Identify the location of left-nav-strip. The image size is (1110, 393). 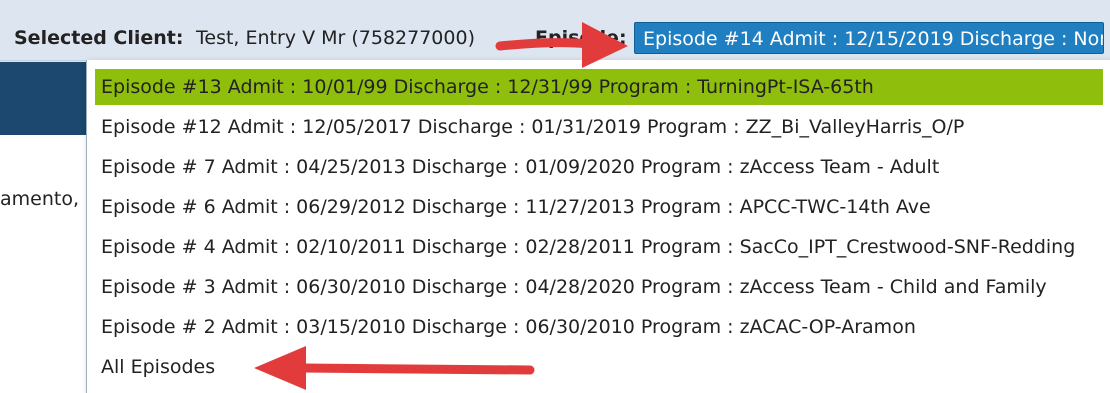
(43, 98).